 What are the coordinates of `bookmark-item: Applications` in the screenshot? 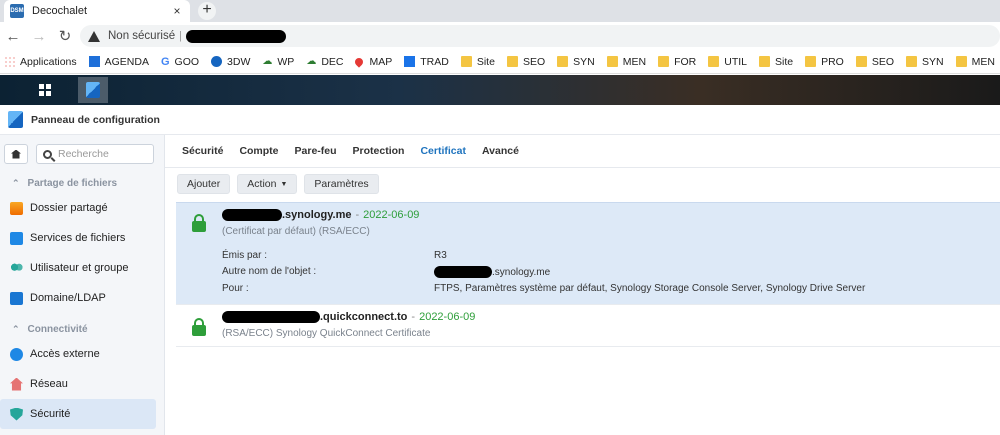 It's located at (40, 62).